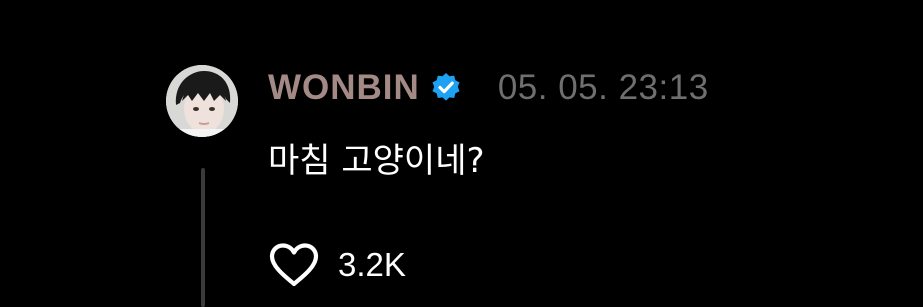 Image resolution: width=923 pixels, height=307 pixels. Describe the element at coordinates (344, 88) in the screenshot. I see `username: WONBIN` at that location.